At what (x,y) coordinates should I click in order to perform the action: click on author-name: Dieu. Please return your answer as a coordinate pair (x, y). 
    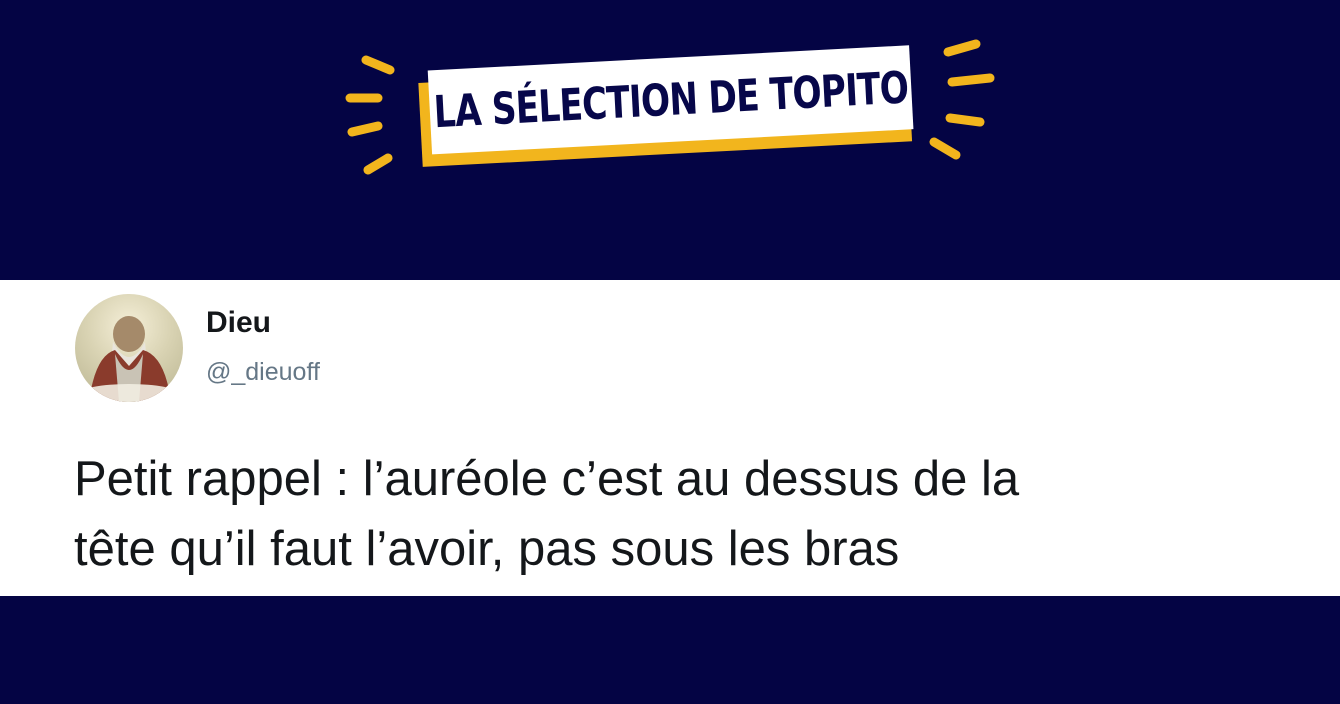
    Looking at the image, I should click on (238, 323).